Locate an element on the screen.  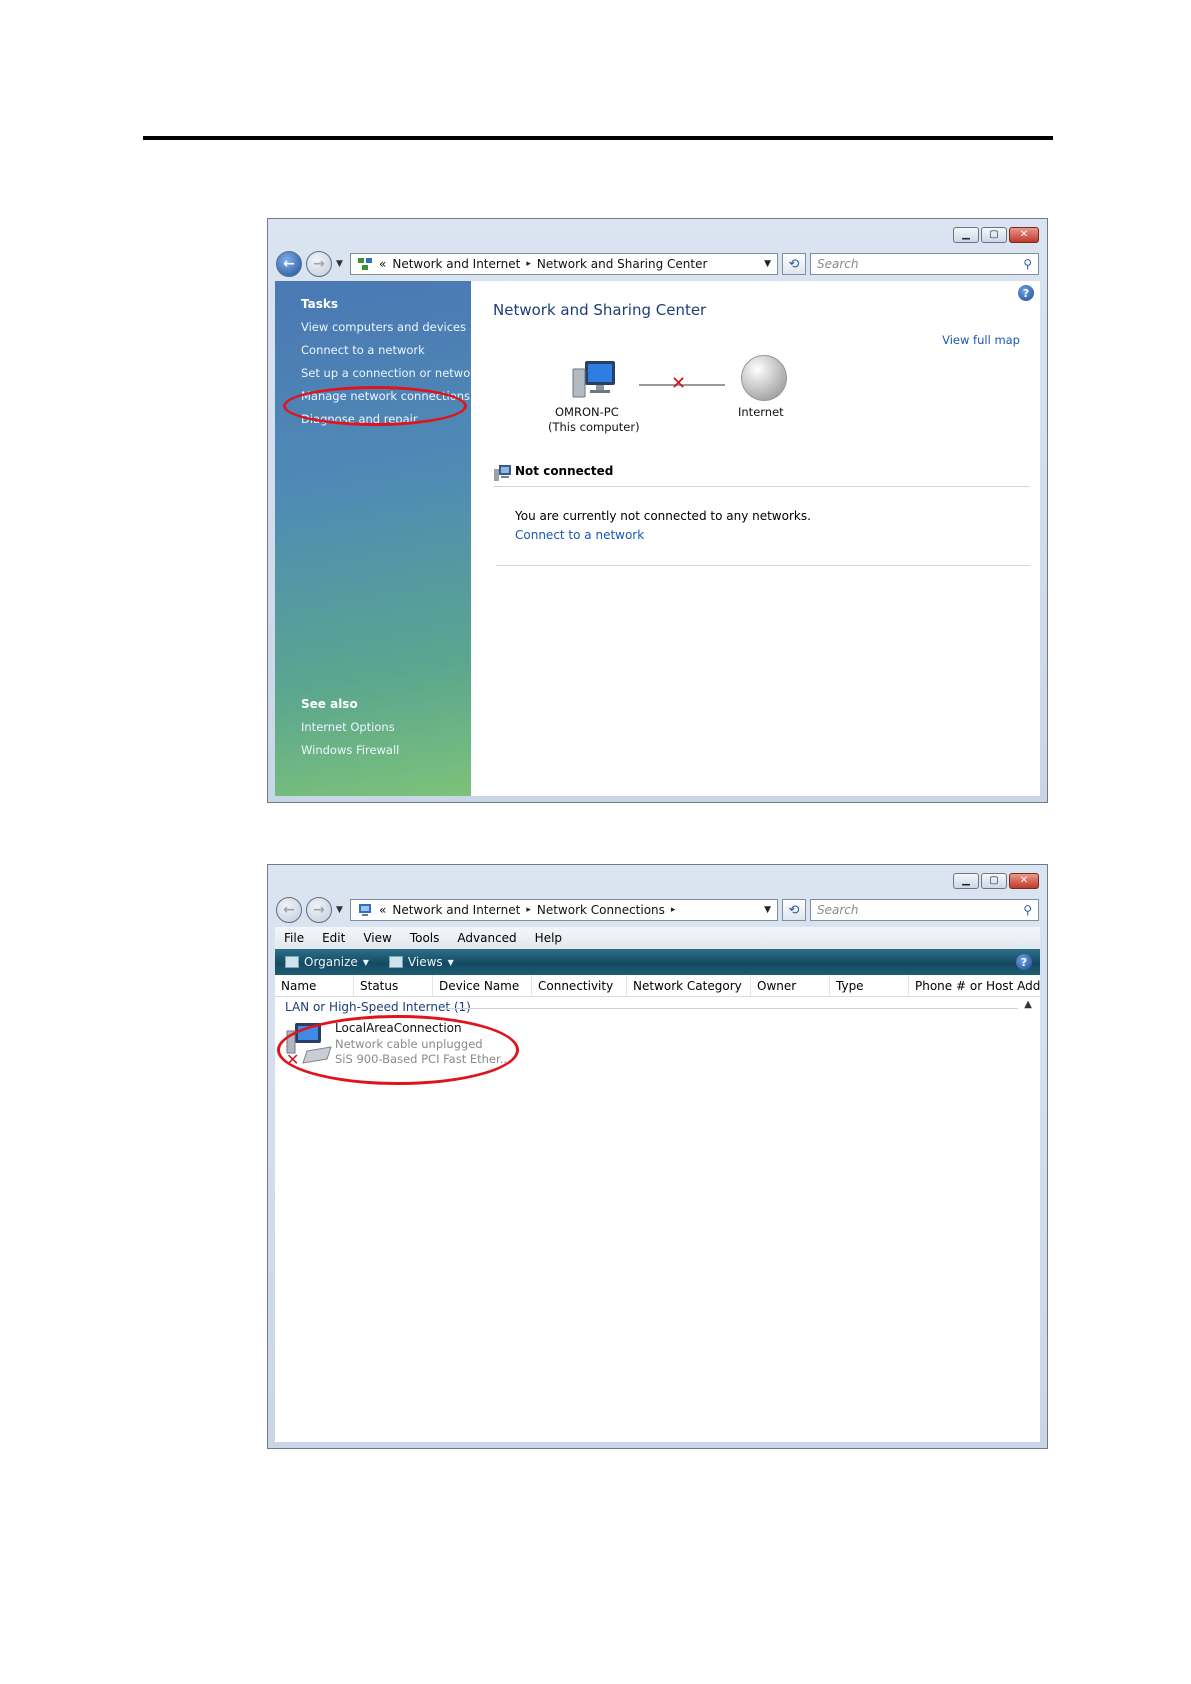
network-folder-icon is located at coordinates (365, 264).